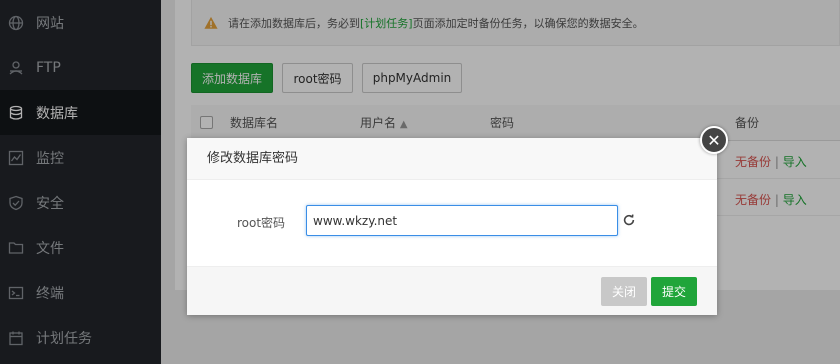  I want to click on dialog-title: 修改数据库密码, so click(452, 159).